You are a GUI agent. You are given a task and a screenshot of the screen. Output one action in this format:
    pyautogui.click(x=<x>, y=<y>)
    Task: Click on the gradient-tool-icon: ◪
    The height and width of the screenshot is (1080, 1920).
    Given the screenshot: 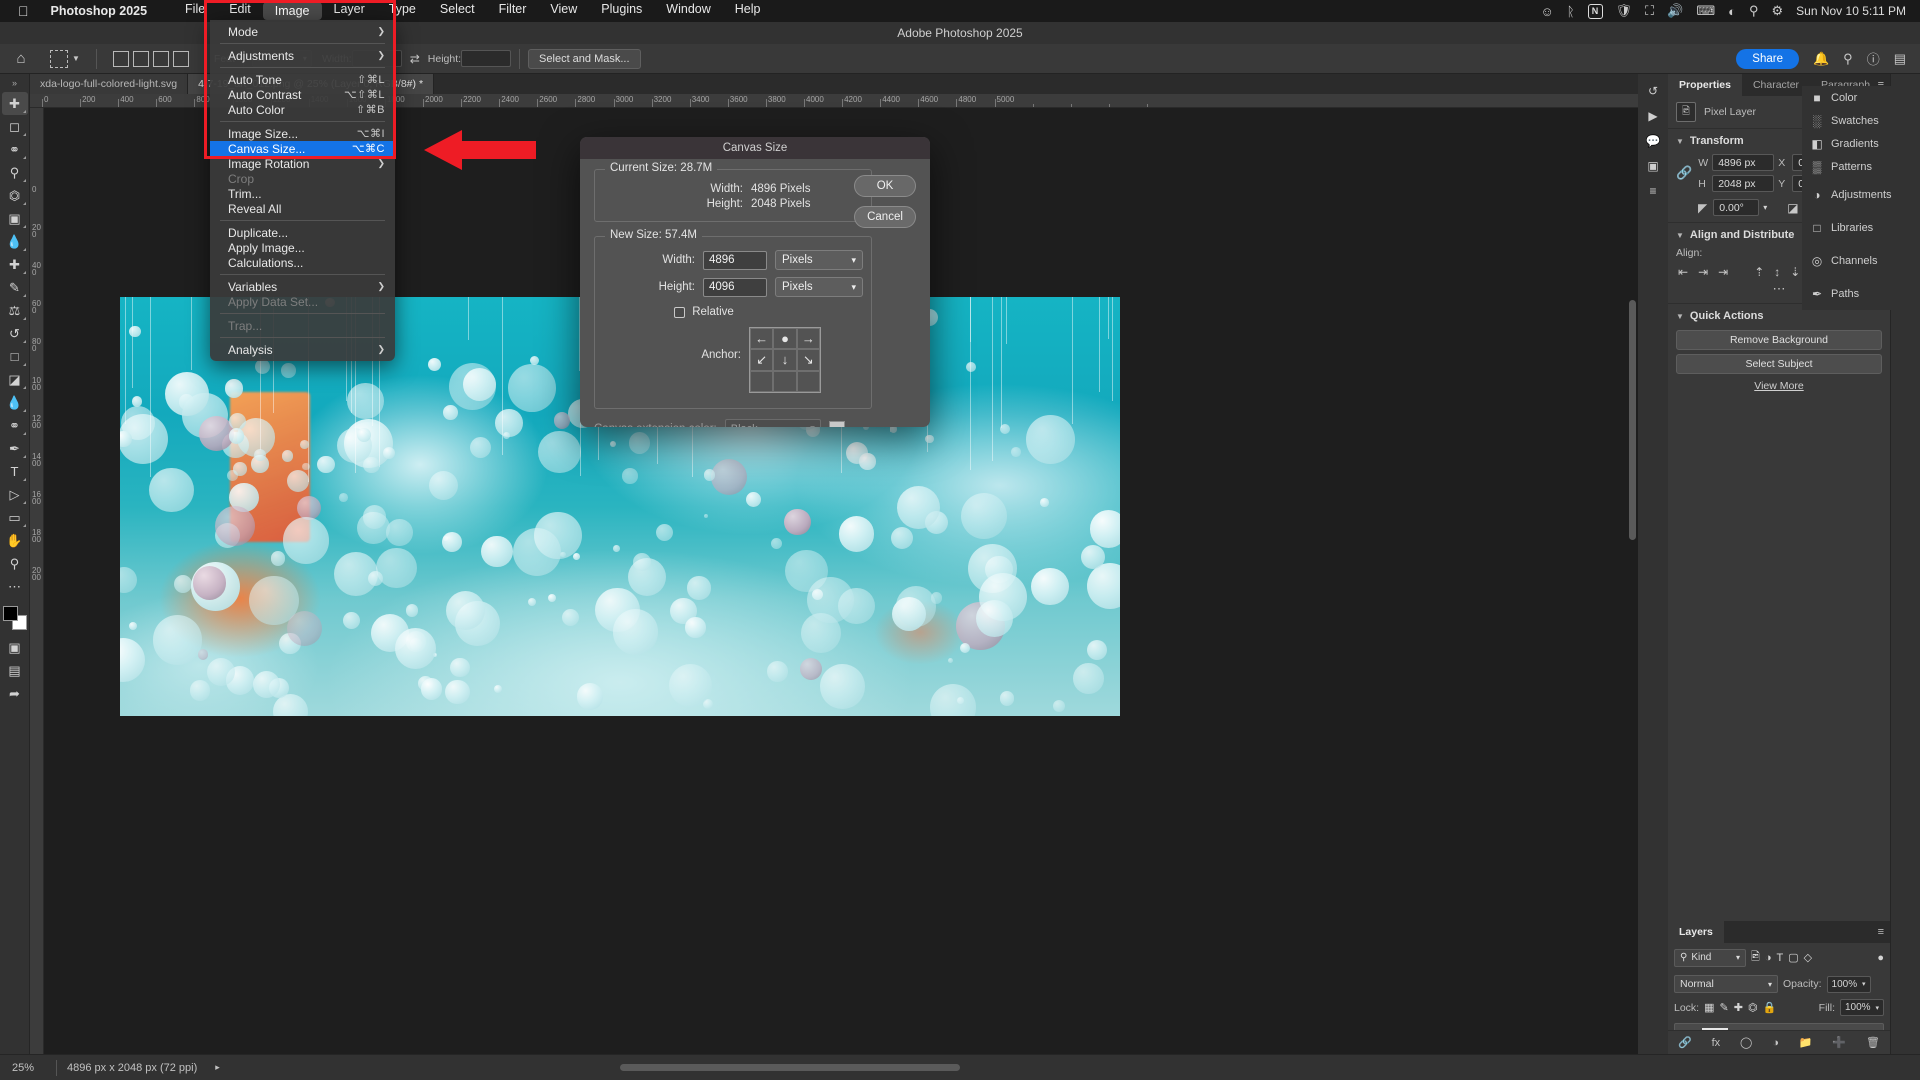 What is the action you would take?
    pyautogui.click(x=15, y=379)
    